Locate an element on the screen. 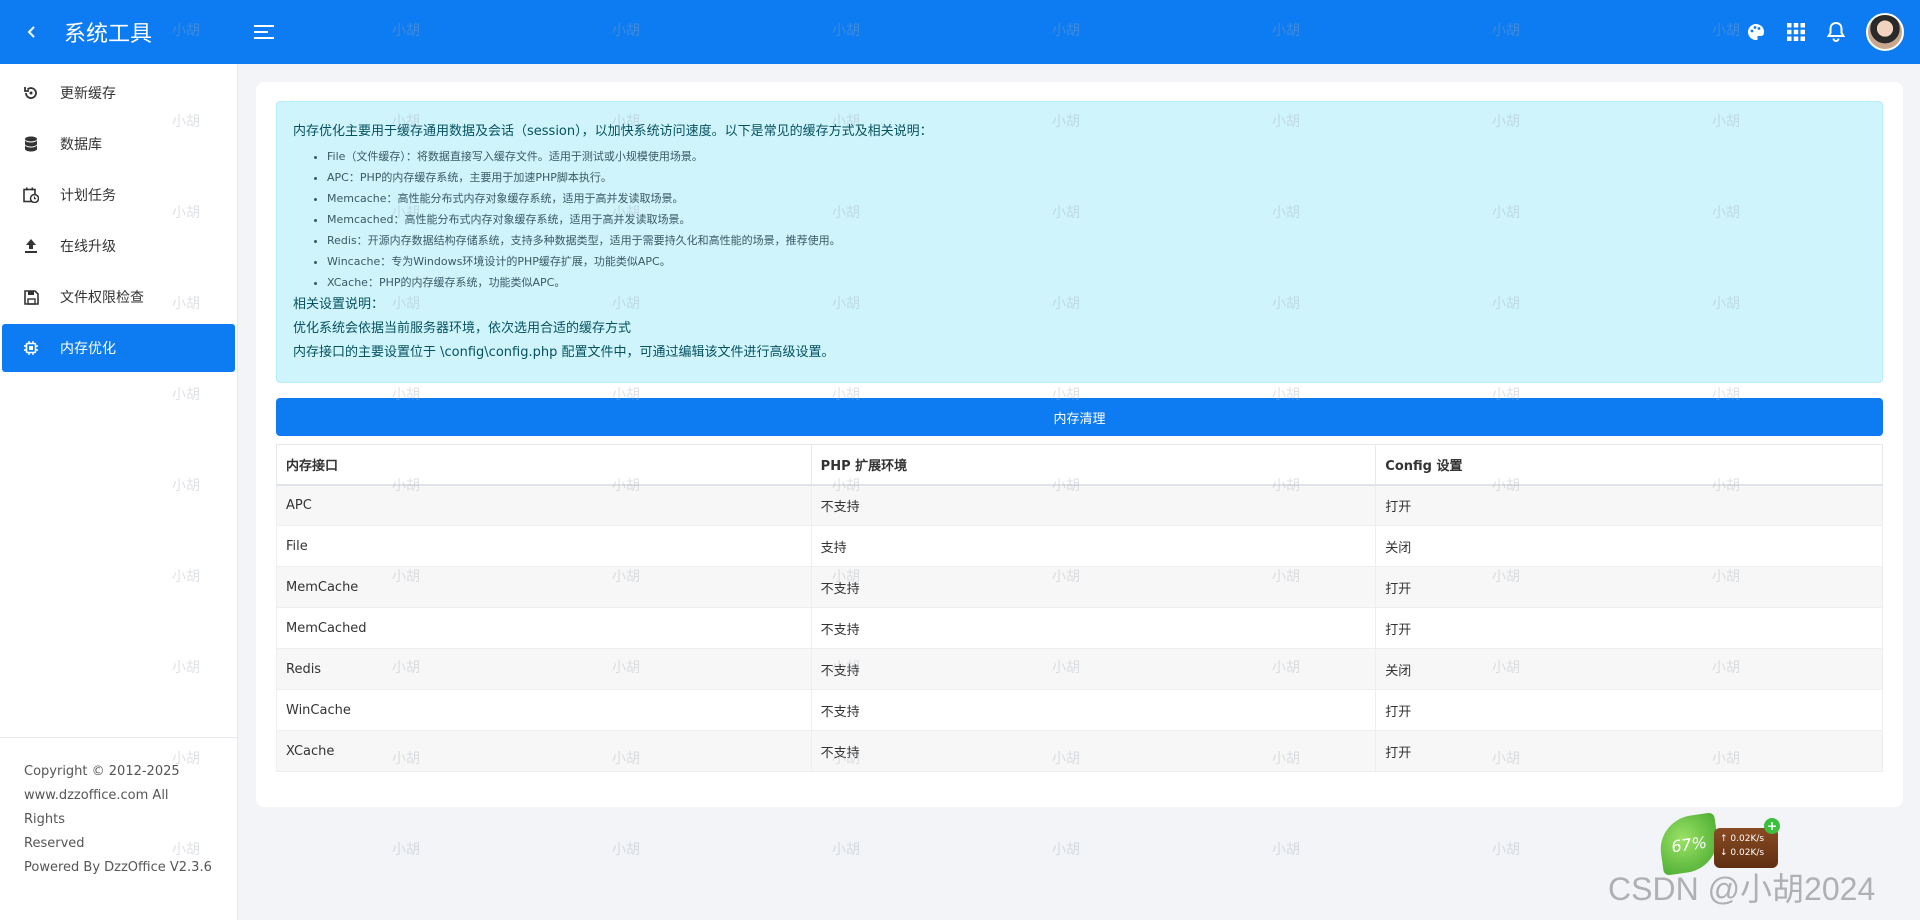 The height and width of the screenshot is (920, 1920). sidebar-item-label: 计划任务 is located at coordinates (88, 196).